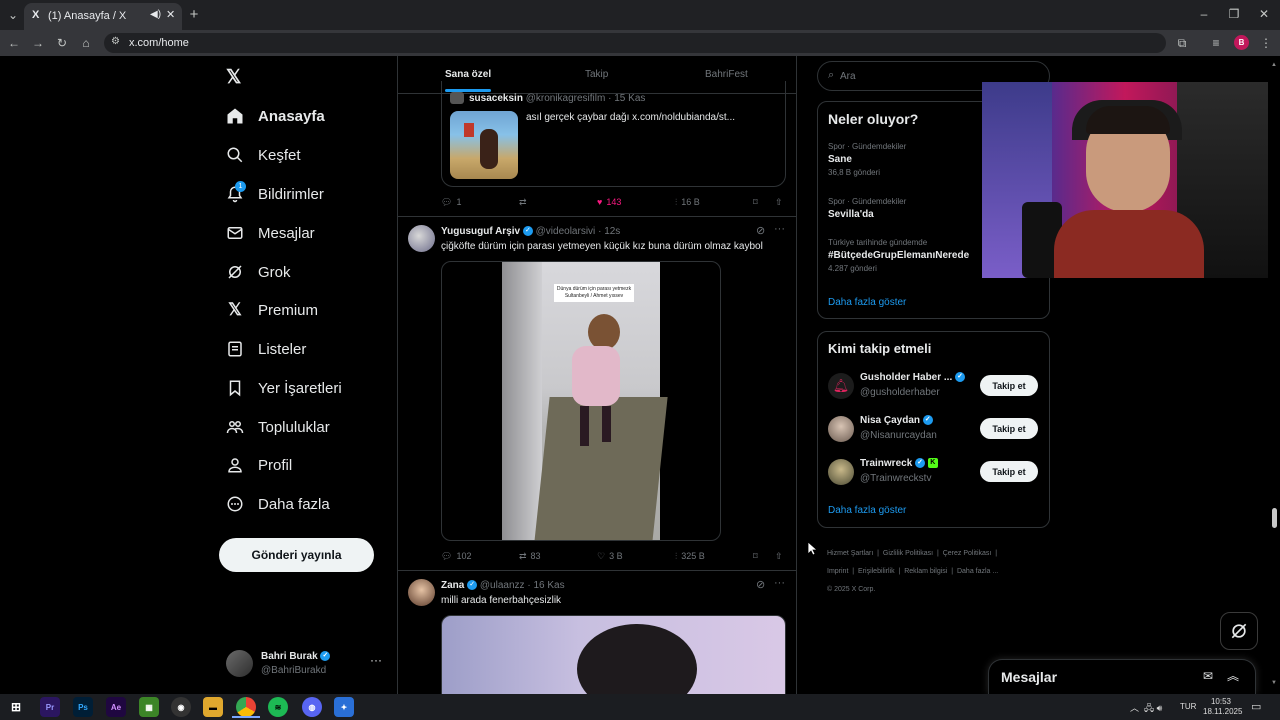  Describe the element at coordinates (530, 556) in the screenshot. I see `repost-button: ⇄ 83` at that location.